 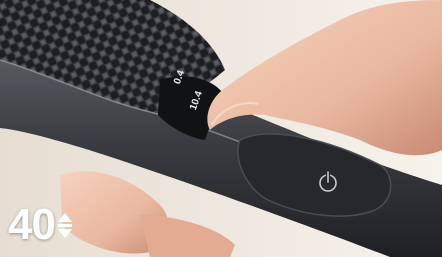 I want to click on length-settings-count: 40, so click(x=32, y=224).